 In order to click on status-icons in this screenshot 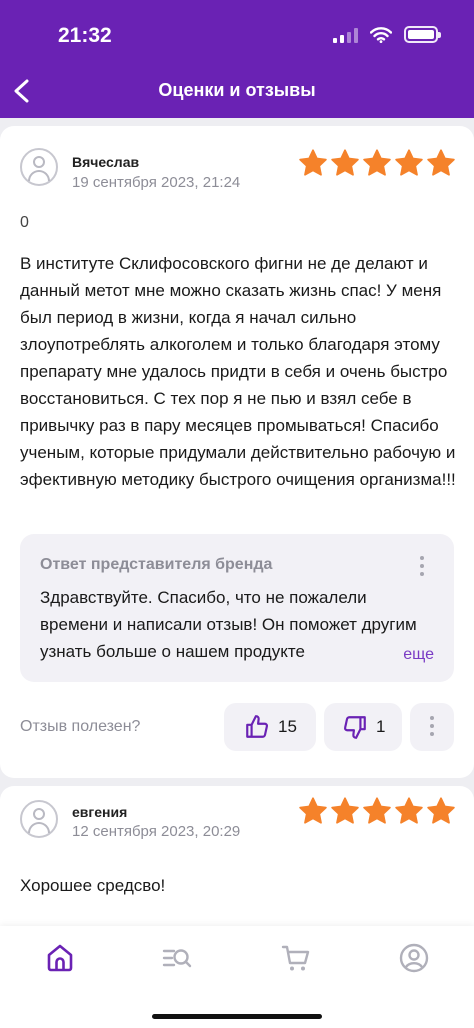, I will do `click(387, 34)`.